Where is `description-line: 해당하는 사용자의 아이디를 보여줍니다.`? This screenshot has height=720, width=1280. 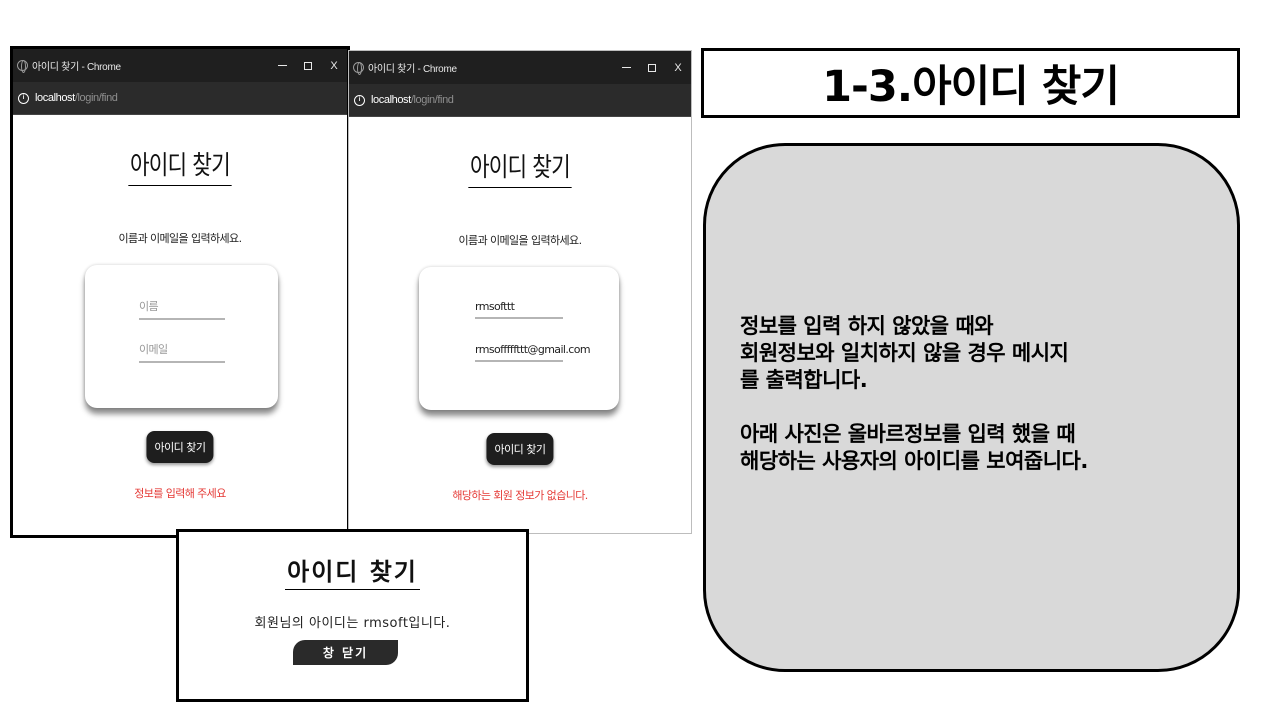 description-line: 해당하는 사용자의 아이디를 보여줍니다. is located at coordinates (914, 461).